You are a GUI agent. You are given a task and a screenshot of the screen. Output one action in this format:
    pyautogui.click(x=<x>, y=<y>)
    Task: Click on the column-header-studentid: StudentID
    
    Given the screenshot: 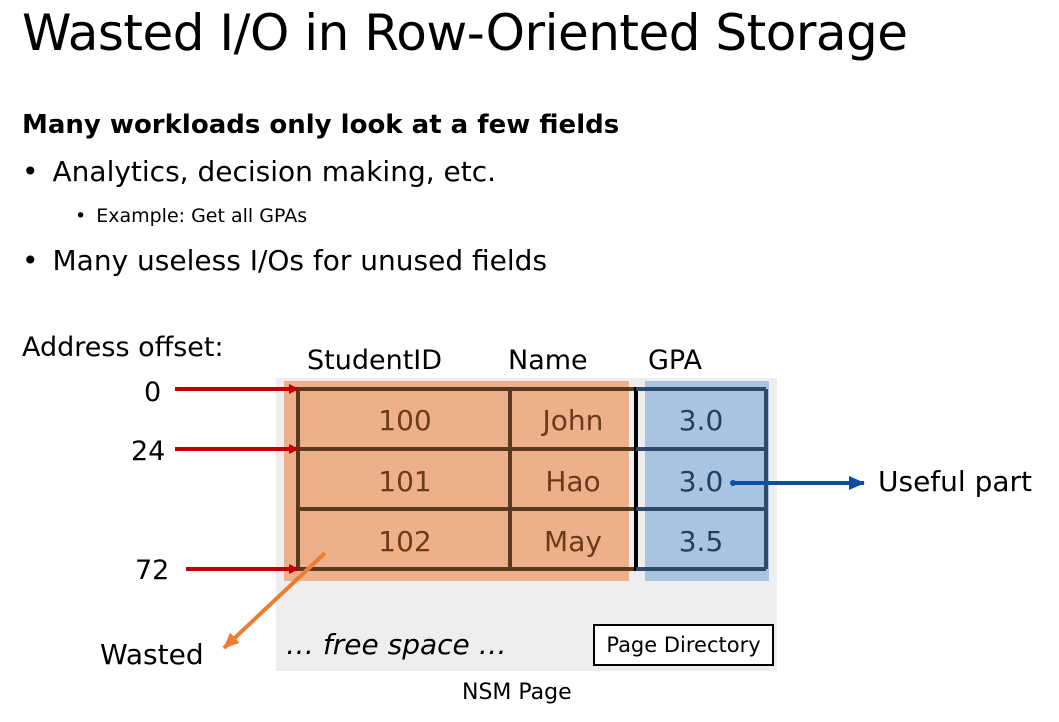 What is the action you would take?
    pyautogui.click(x=375, y=360)
    